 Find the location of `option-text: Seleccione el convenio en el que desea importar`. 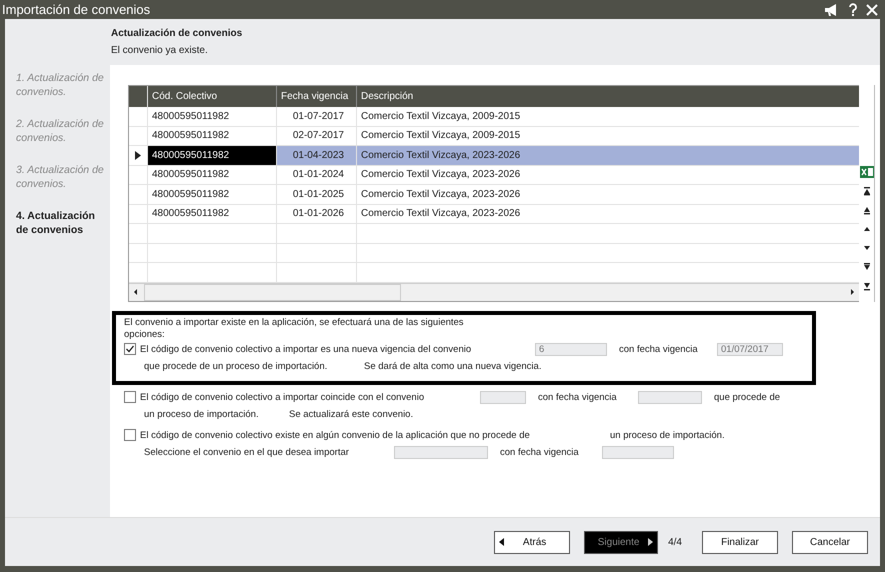

option-text: Seleccione el convenio en el que desea importar is located at coordinates (247, 452).